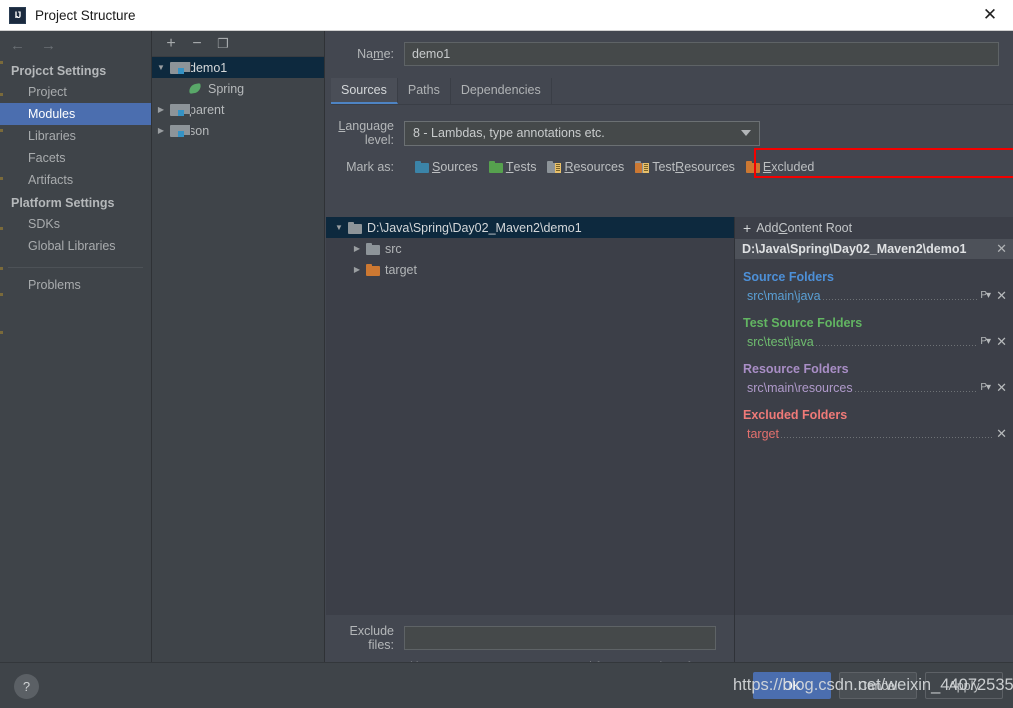  What do you see at coordinates (512, 167) in the screenshot?
I see `mark-as-tests-button: Tests` at bounding box center [512, 167].